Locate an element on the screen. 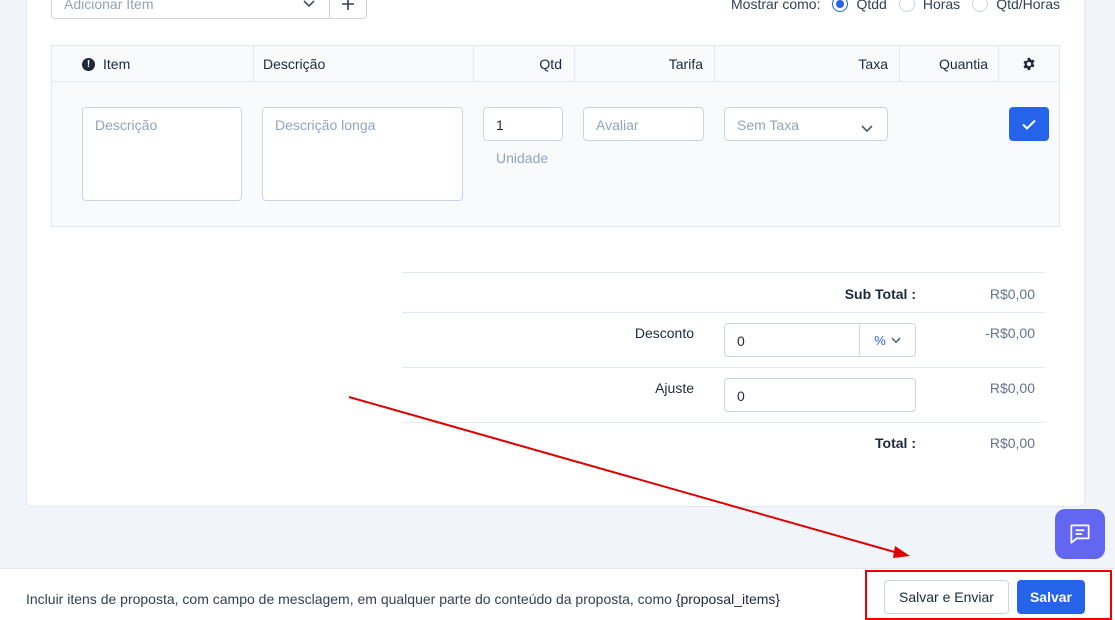 The height and width of the screenshot is (620, 1115). long-description-textarea: Descrição longa is located at coordinates (362, 154).